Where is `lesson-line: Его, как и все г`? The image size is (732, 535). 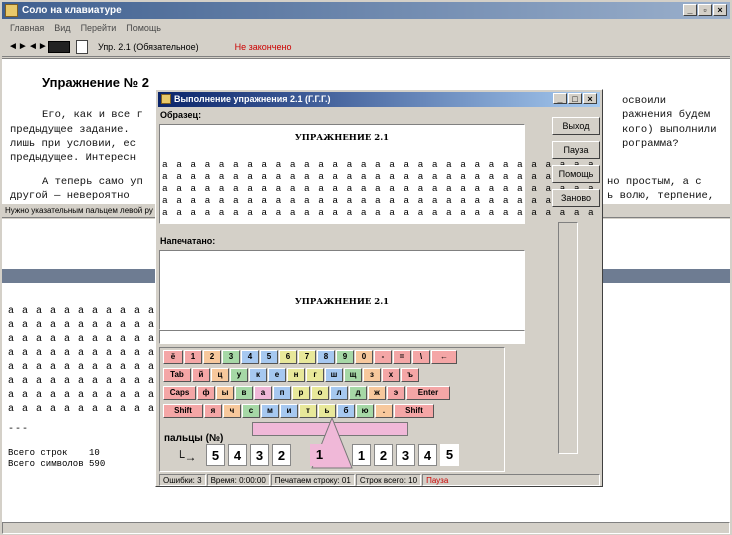 lesson-line: Его, как и все г is located at coordinates (92, 115).